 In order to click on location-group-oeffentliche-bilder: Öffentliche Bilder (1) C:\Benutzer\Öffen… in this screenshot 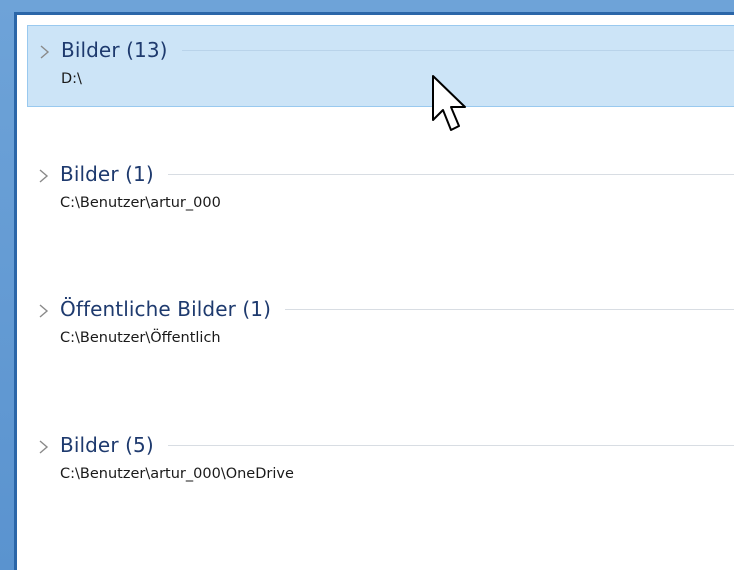, I will do `click(380, 326)`.